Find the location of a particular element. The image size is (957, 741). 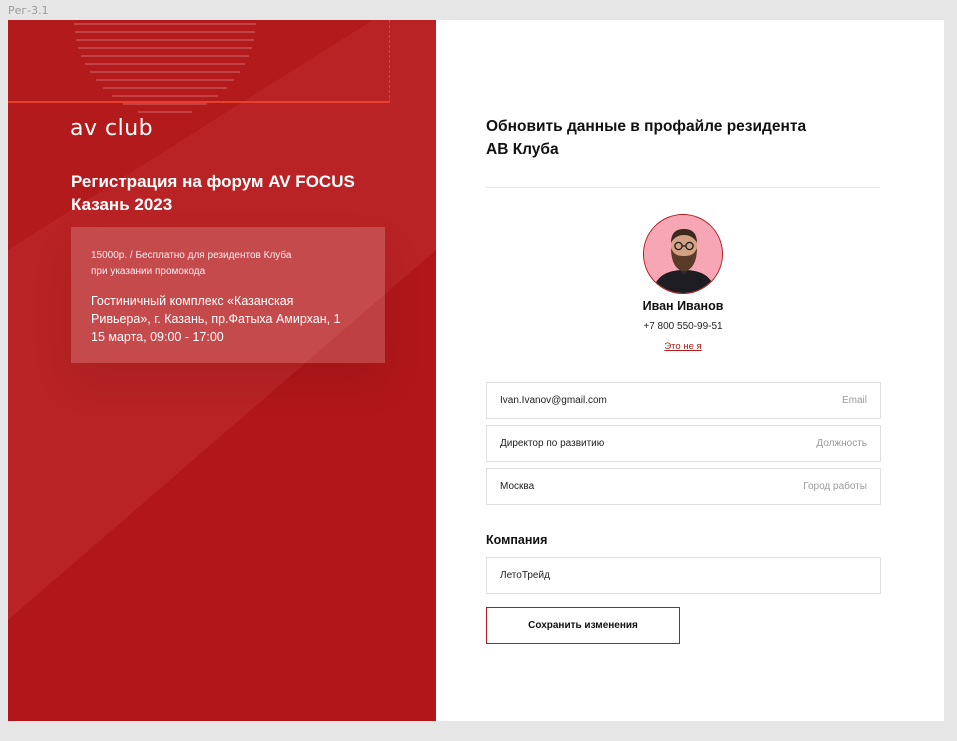

not-me-link: Это не я is located at coordinates (683, 346).